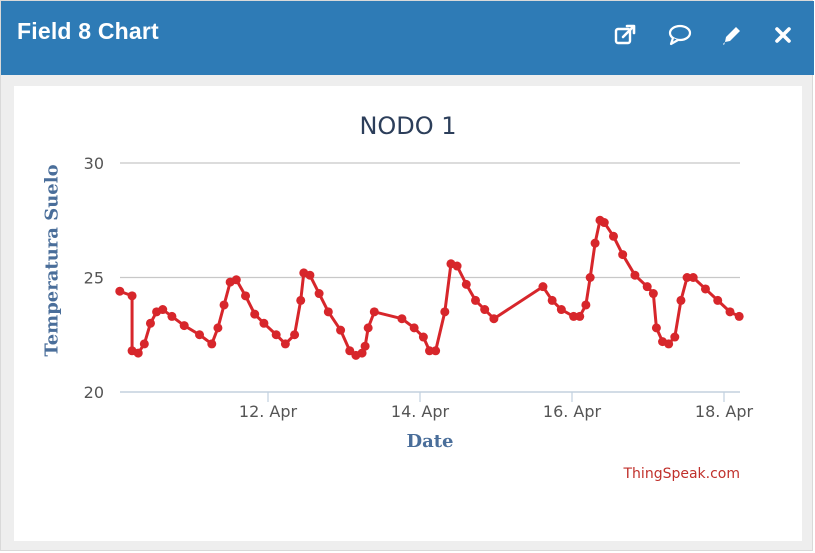 The width and height of the screenshot is (815, 553). I want to click on y-axis-label: Temperatura Suelo, so click(52, 260).